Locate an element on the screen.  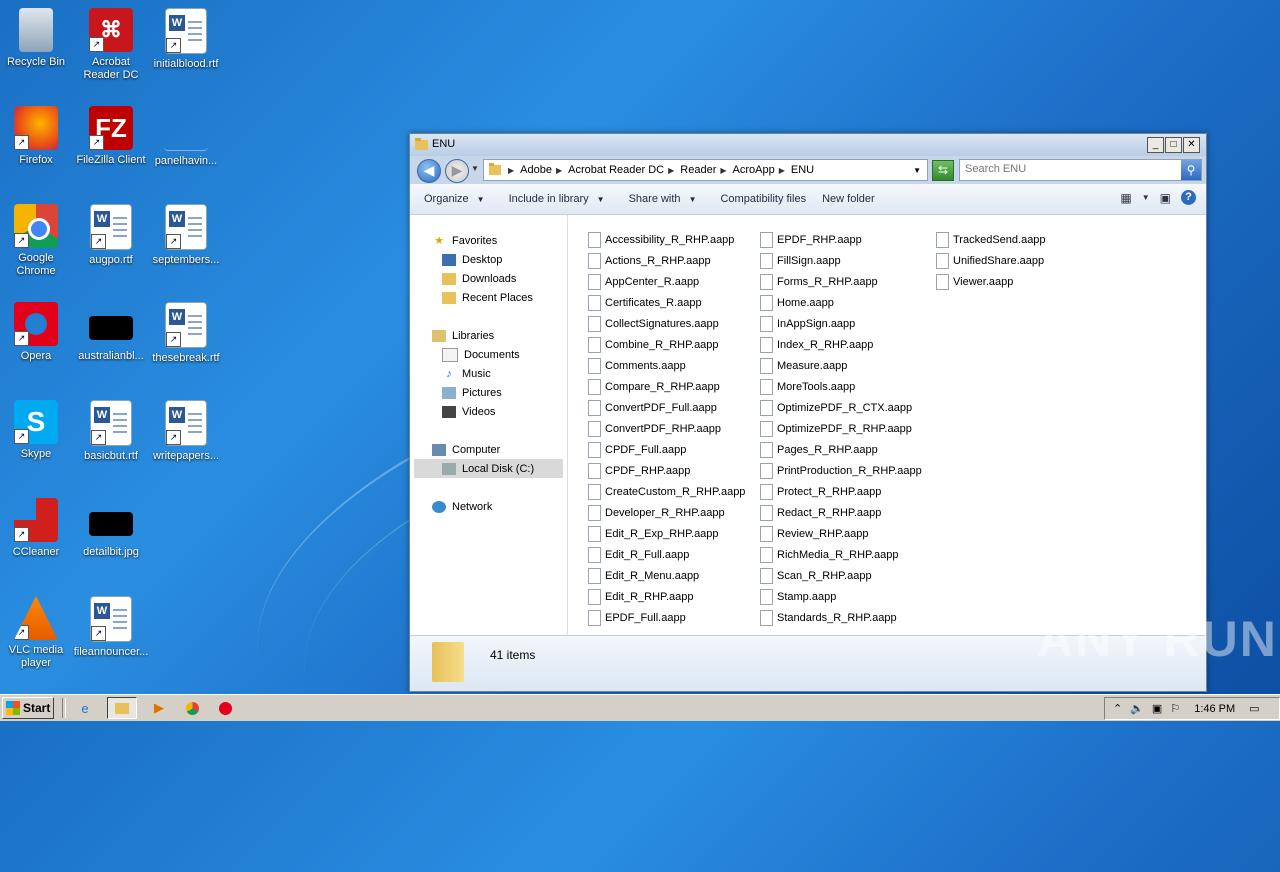
back-button: ◀ is located at coordinates (429, 171).